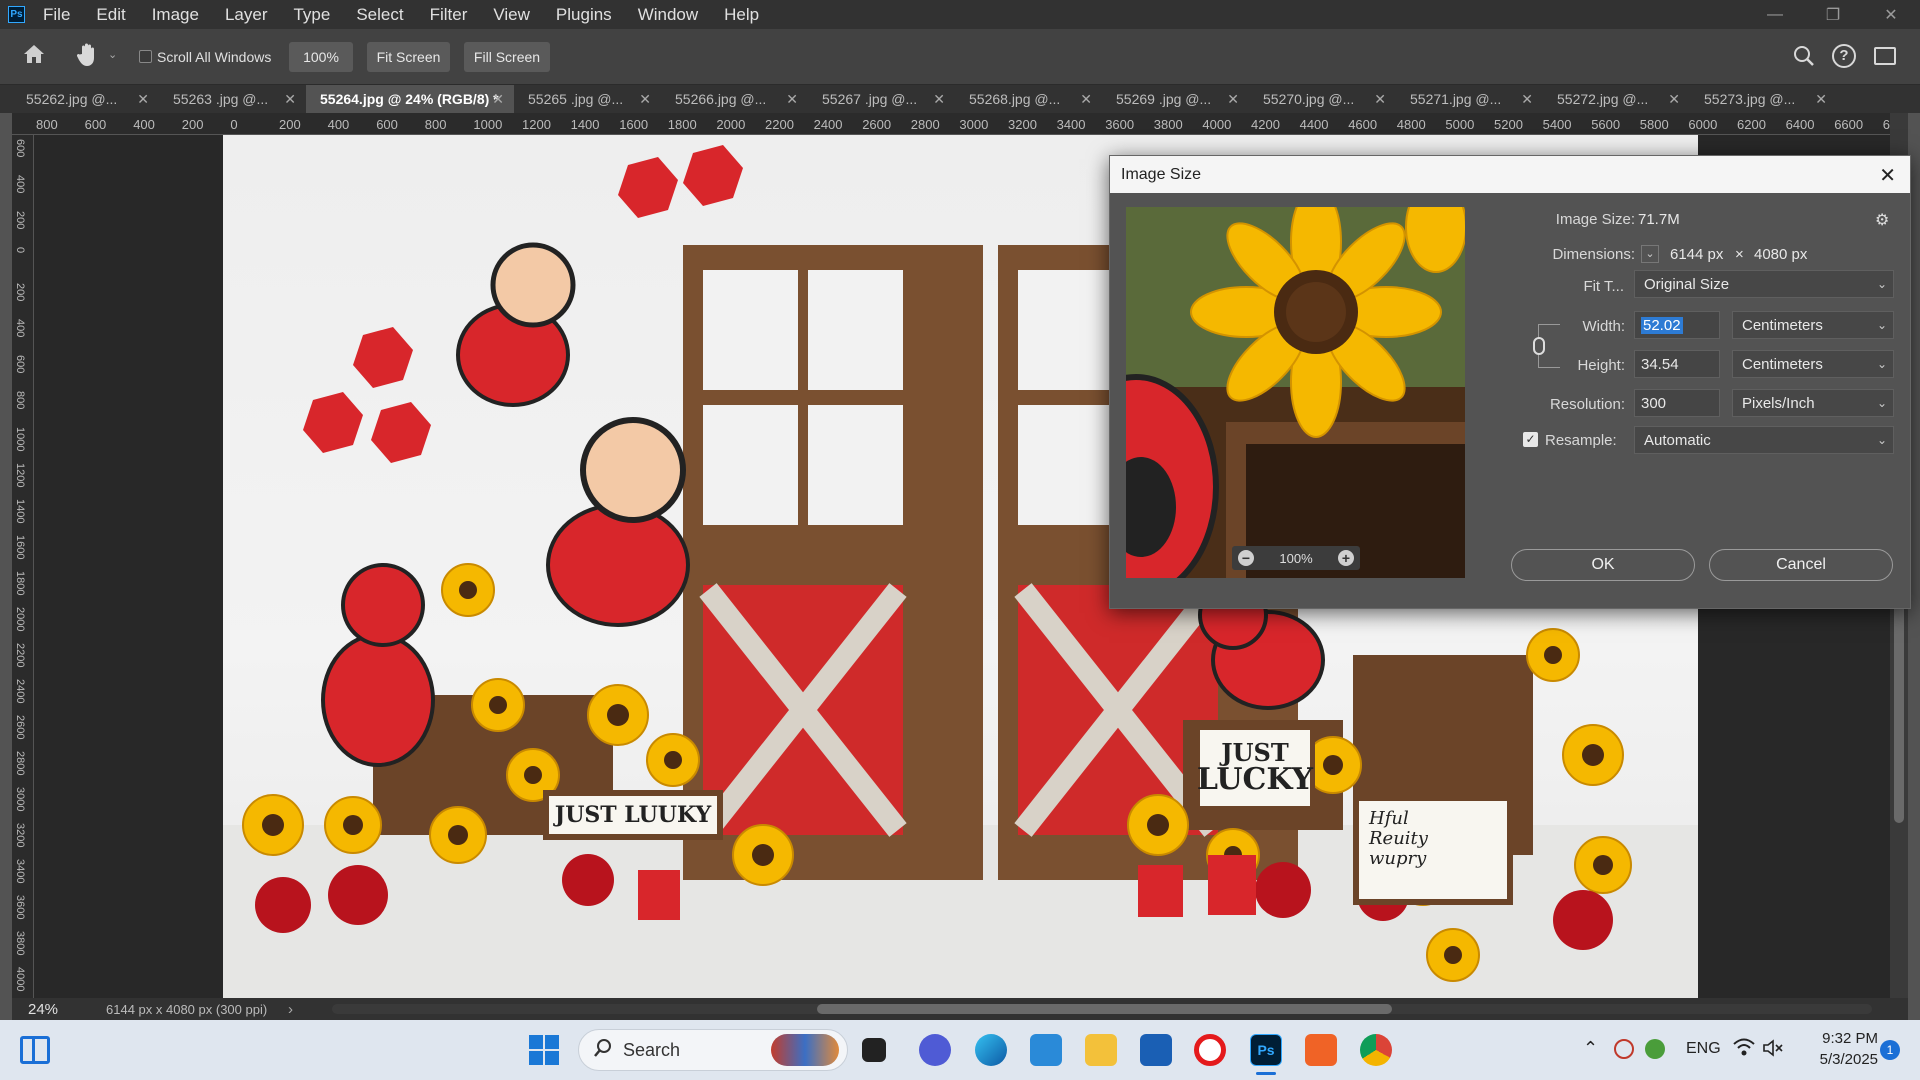 The height and width of the screenshot is (1080, 1920). Describe the element at coordinates (290, 1009) in the screenshot. I see `status-chevron-icon: ›` at that location.